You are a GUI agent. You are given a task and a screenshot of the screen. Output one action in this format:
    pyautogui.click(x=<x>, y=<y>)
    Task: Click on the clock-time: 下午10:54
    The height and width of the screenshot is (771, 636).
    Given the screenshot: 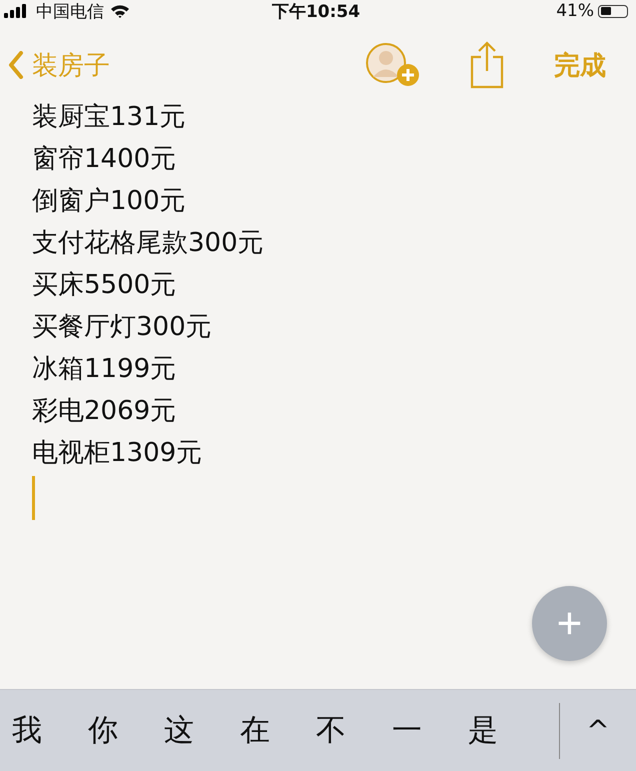 What is the action you would take?
    pyautogui.click(x=316, y=11)
    